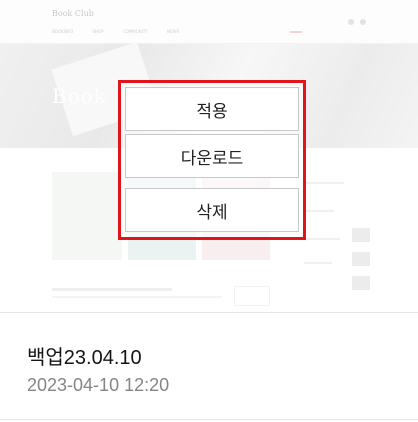 The width and height of the screenshot is (418, 422). Describe the element at coordinates (173, 31) in the screenshot. I see `preview-nav-item: NEWS` at that location.